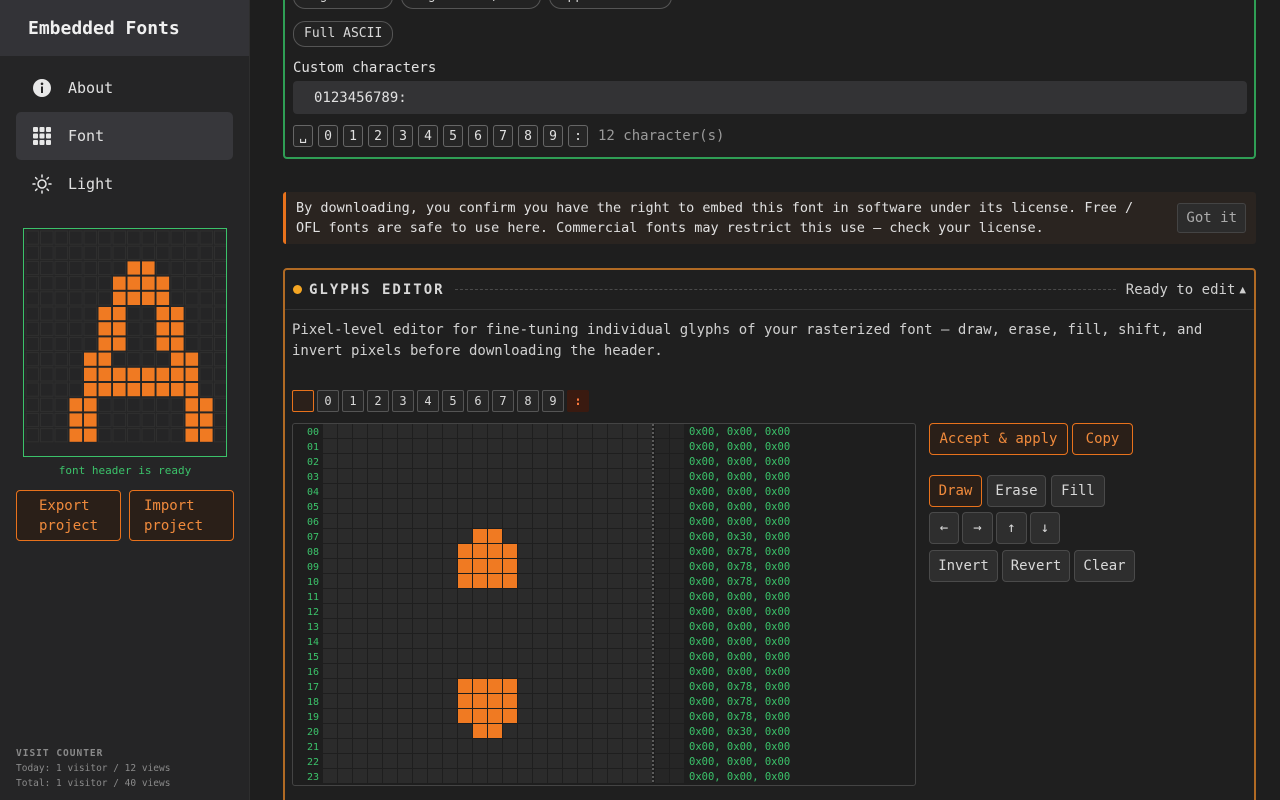 Image resolution: width=1280 pixels, height=800 pixels. I want to click on revert-button: Revert, so click(1036, 566).